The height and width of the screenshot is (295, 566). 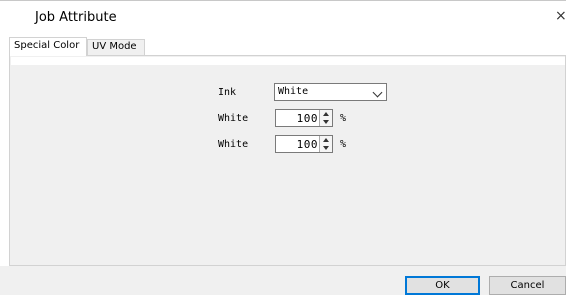 What do you see at coordinates (116, 47) in the screenshot?
I see `tab-uv-mode: UV Mode` at bounding box center [116, 47].